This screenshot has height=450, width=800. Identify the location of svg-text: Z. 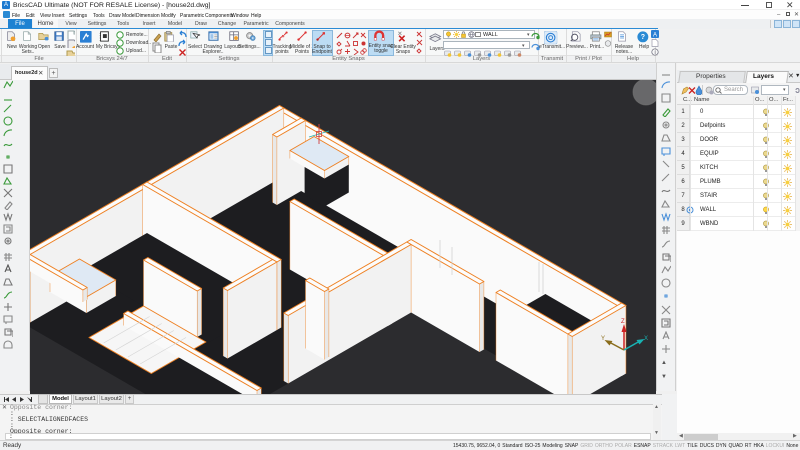
(623, 322).